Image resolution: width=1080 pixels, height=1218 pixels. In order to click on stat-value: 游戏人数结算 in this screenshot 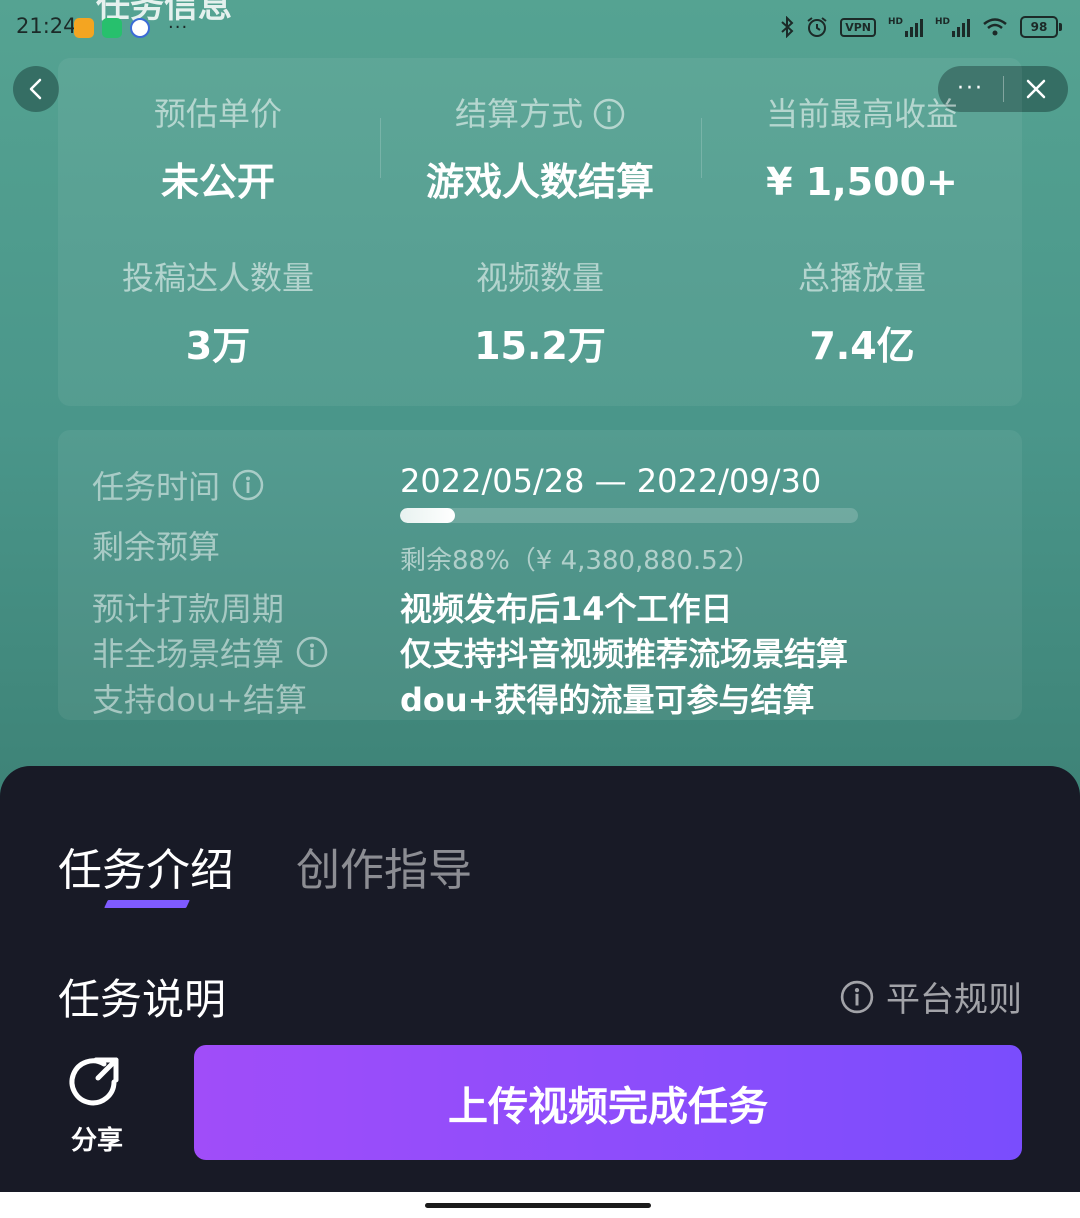, I will do `click(539, 182)`.